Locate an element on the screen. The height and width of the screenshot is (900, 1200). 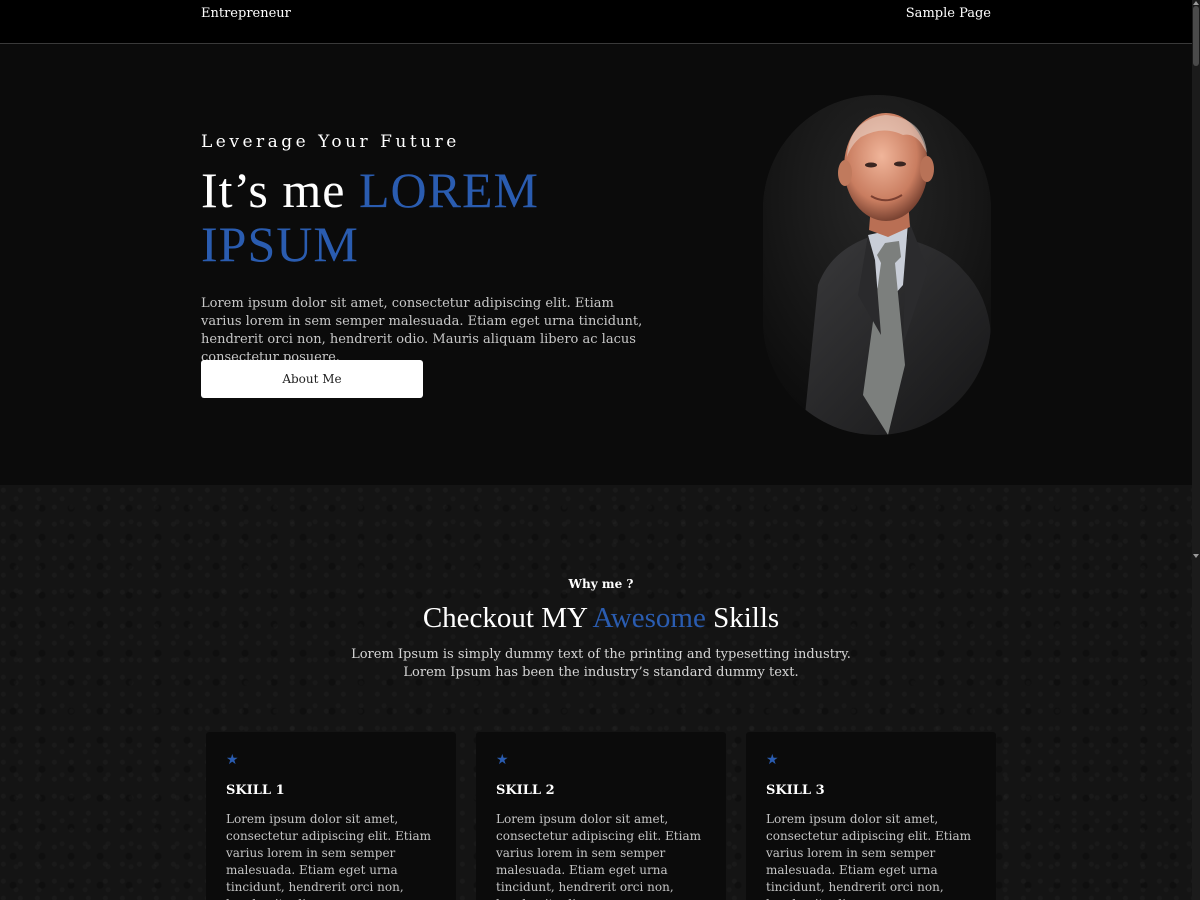
skill-card-title: SKILL 3 is located at coordinates (795, 790).